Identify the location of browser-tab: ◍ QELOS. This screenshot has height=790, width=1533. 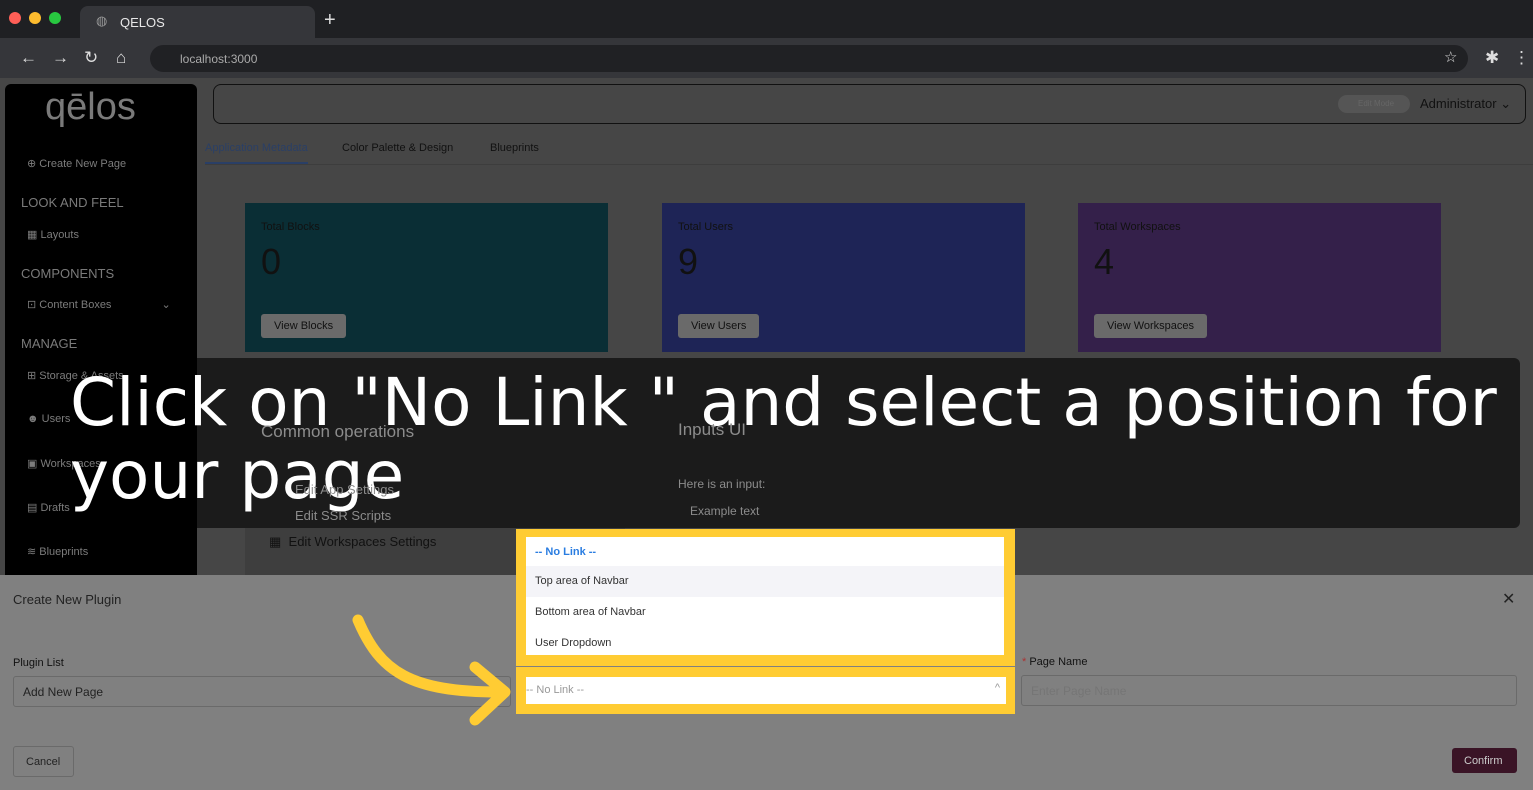
(197, 22).